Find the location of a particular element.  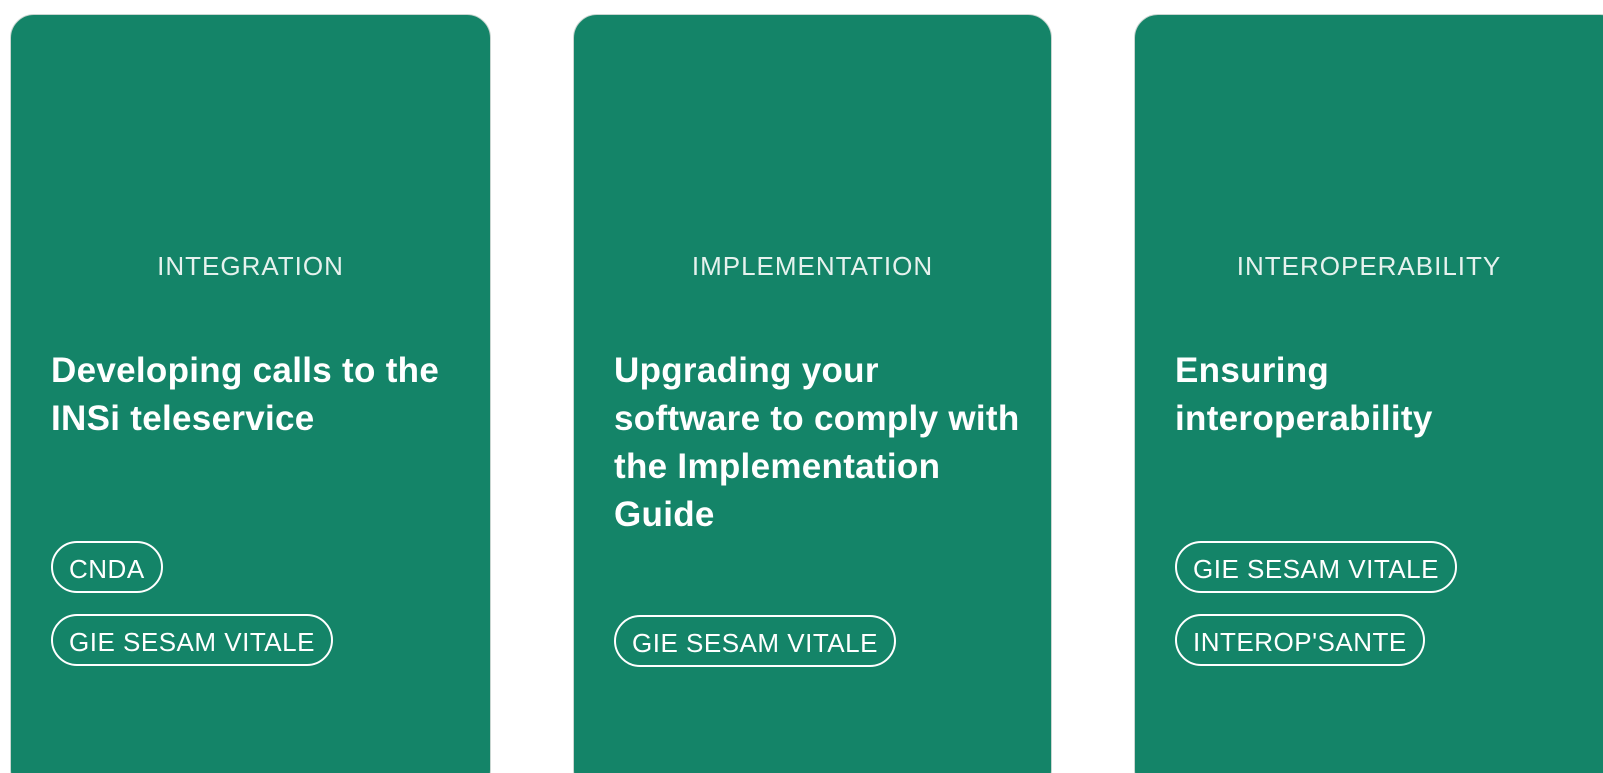

card-category: IMPLEMENTATION is located at coordinates (812, 266).